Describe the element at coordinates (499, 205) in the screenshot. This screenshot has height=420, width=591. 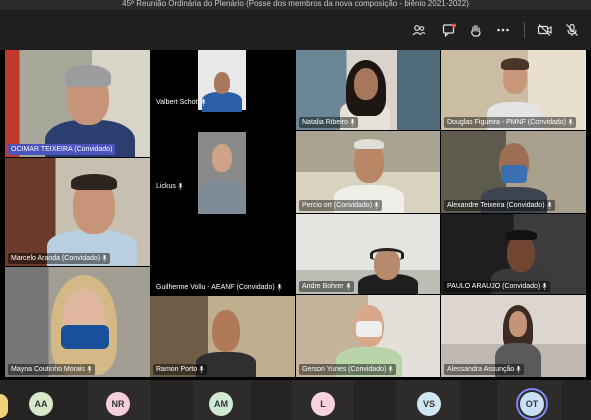
I see `participant-name: Alexandre Teixeira (Convidado)` at that location.